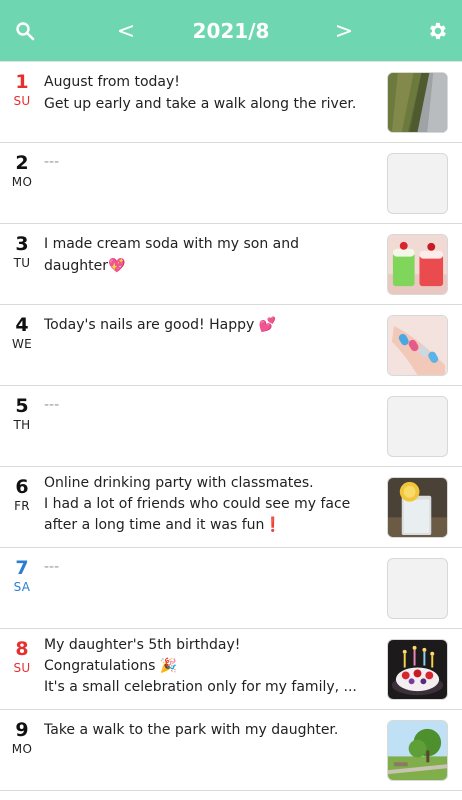  I want to click on day-number: 5, so click(22, 406).